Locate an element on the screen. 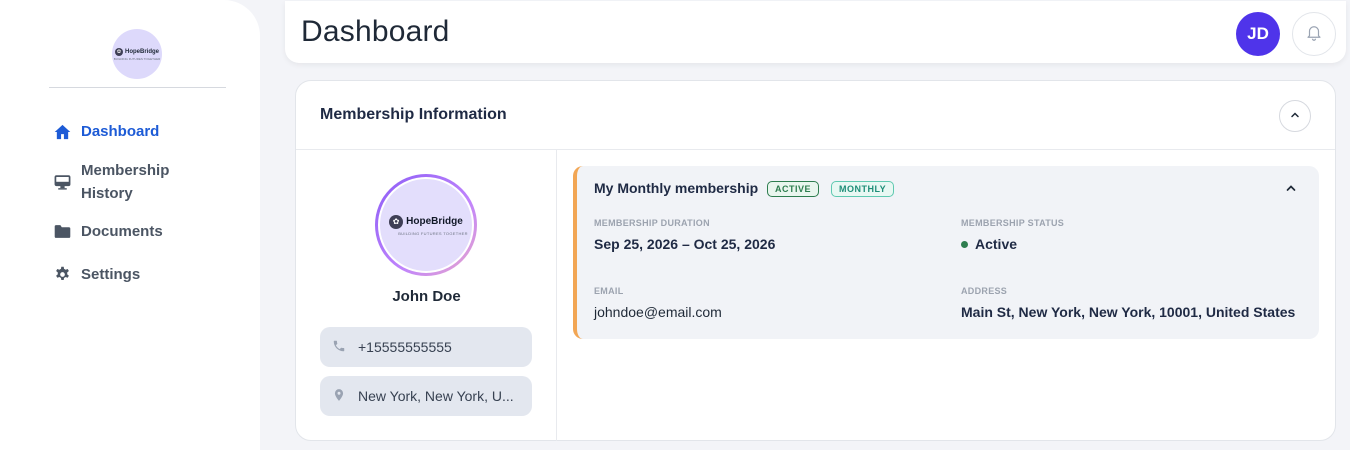  profile-logo: ✿ HopeBridge BUILDING FUTURES TOGETHER is located at coordinates (426, 225).